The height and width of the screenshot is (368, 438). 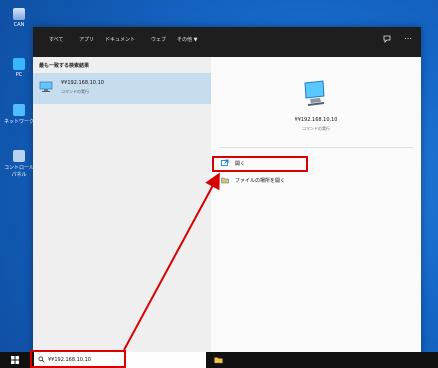 What do you see at coordinates (19, 75) in the screenshot?
I see `desktop-icon-label: PC` at bounding box center [19, 75].